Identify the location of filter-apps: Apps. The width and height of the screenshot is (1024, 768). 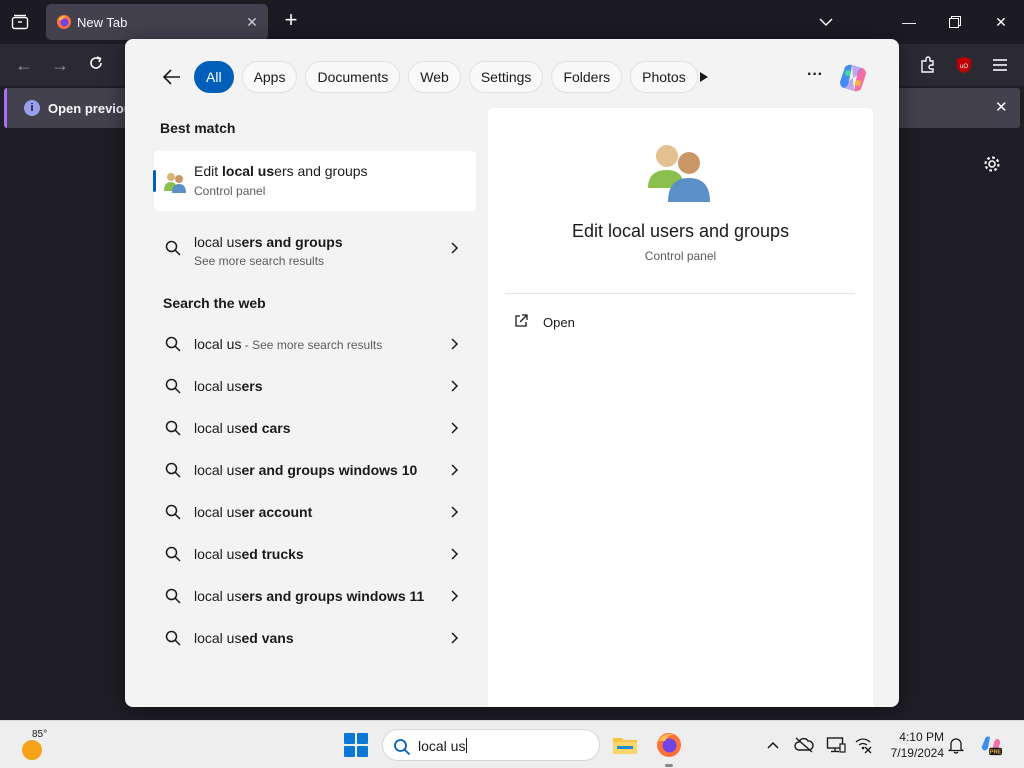
(269, 77).